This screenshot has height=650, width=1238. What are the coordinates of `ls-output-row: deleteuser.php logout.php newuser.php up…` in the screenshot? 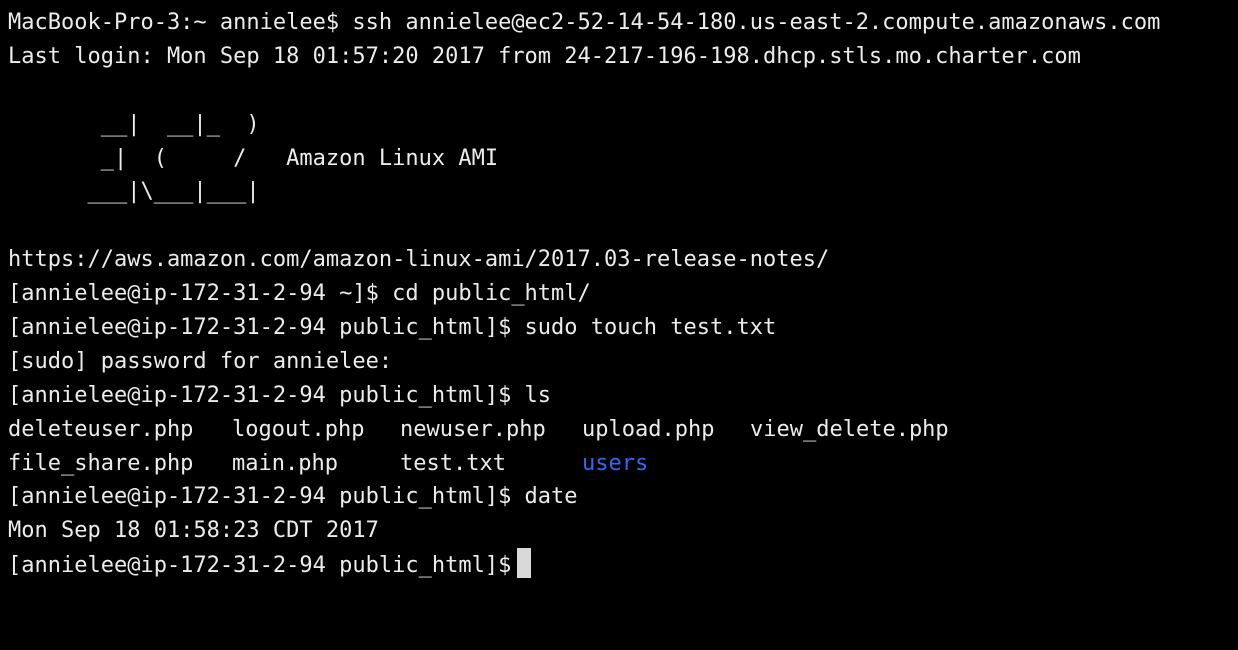 It's located at (623, 430).